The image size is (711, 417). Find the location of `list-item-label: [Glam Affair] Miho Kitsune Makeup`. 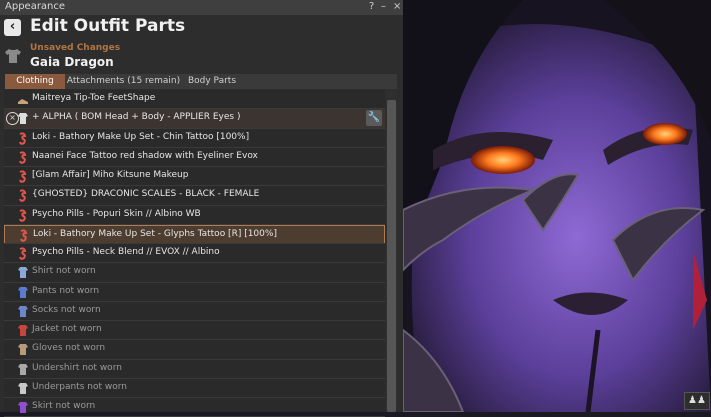

list-item-label: [Glam Affair] Miho Kitsune Makeup is located at coordinates (110, 175).